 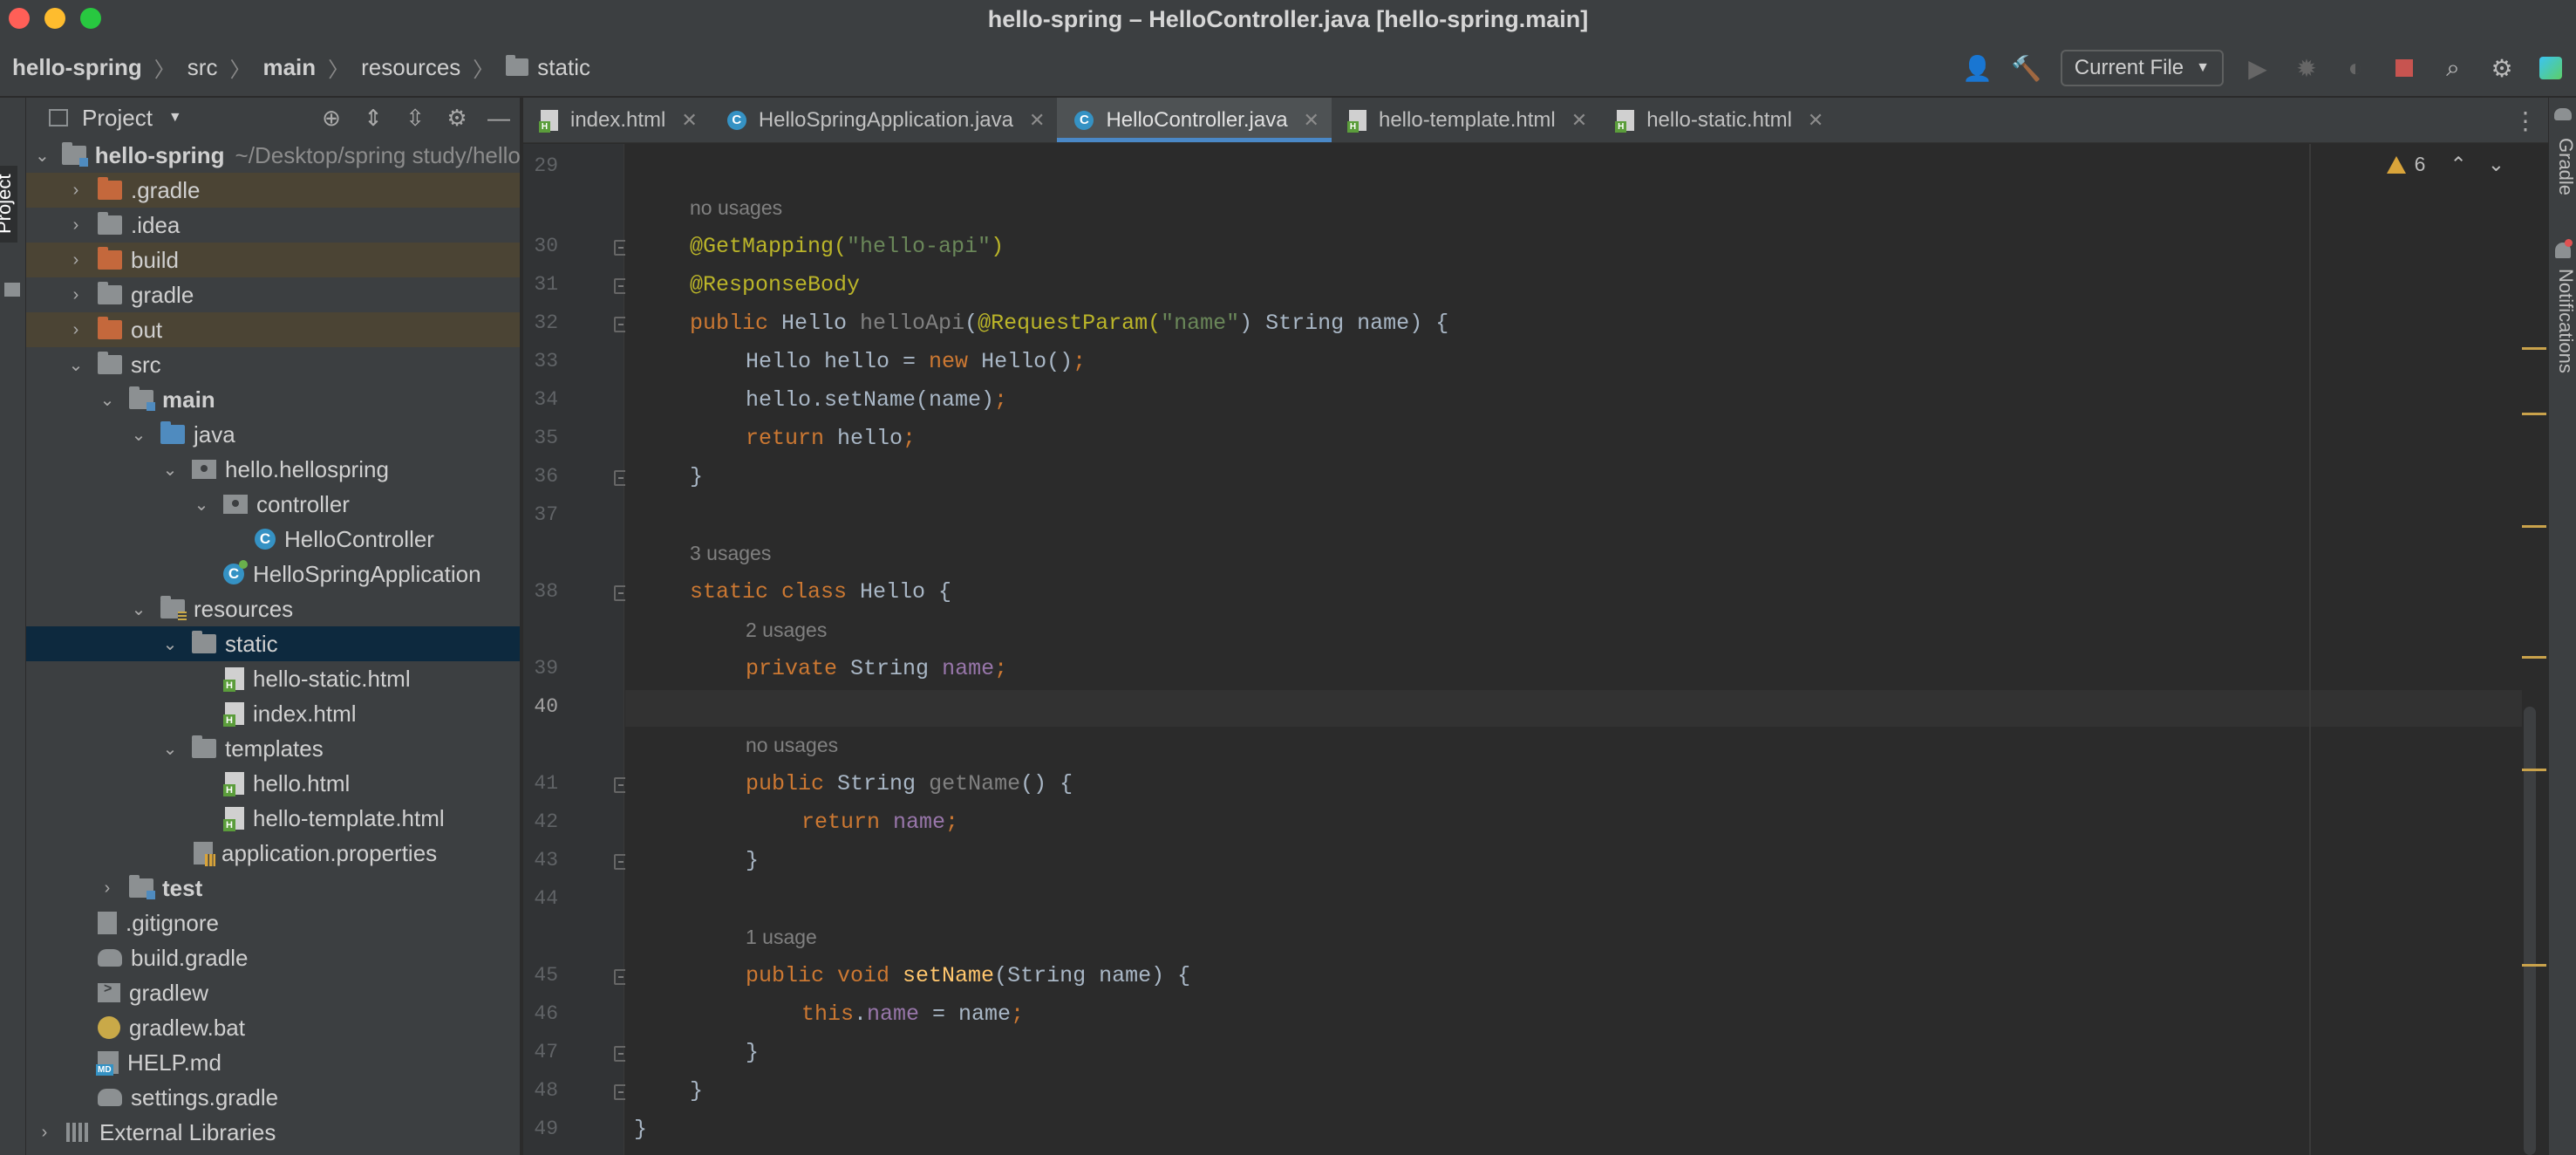 What do you see at coordinates (273, 505) in the screenshot?
I see `tree-item-controller: ⌄ controller` at bounding box center [273, 505].